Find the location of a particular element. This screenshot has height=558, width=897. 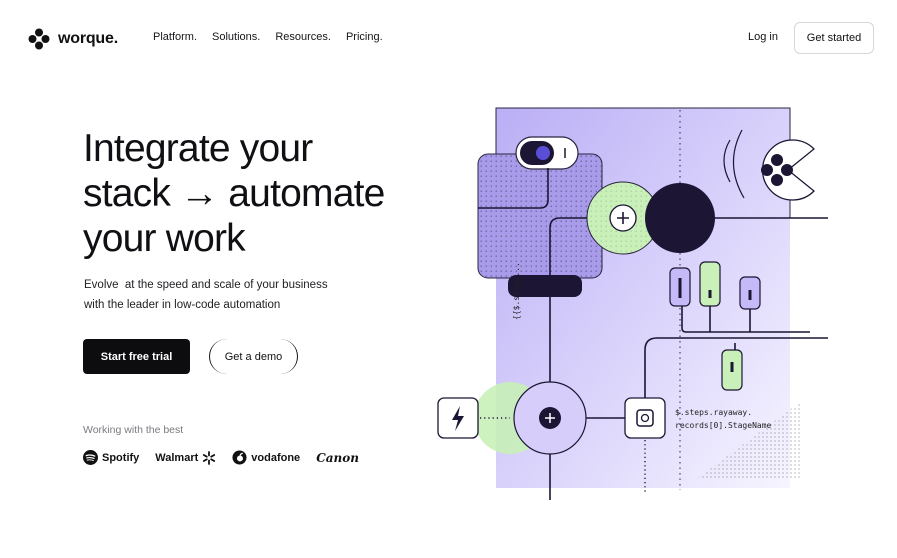

hero-title-line-1: Integrate your is located at coordinates (198, 148).